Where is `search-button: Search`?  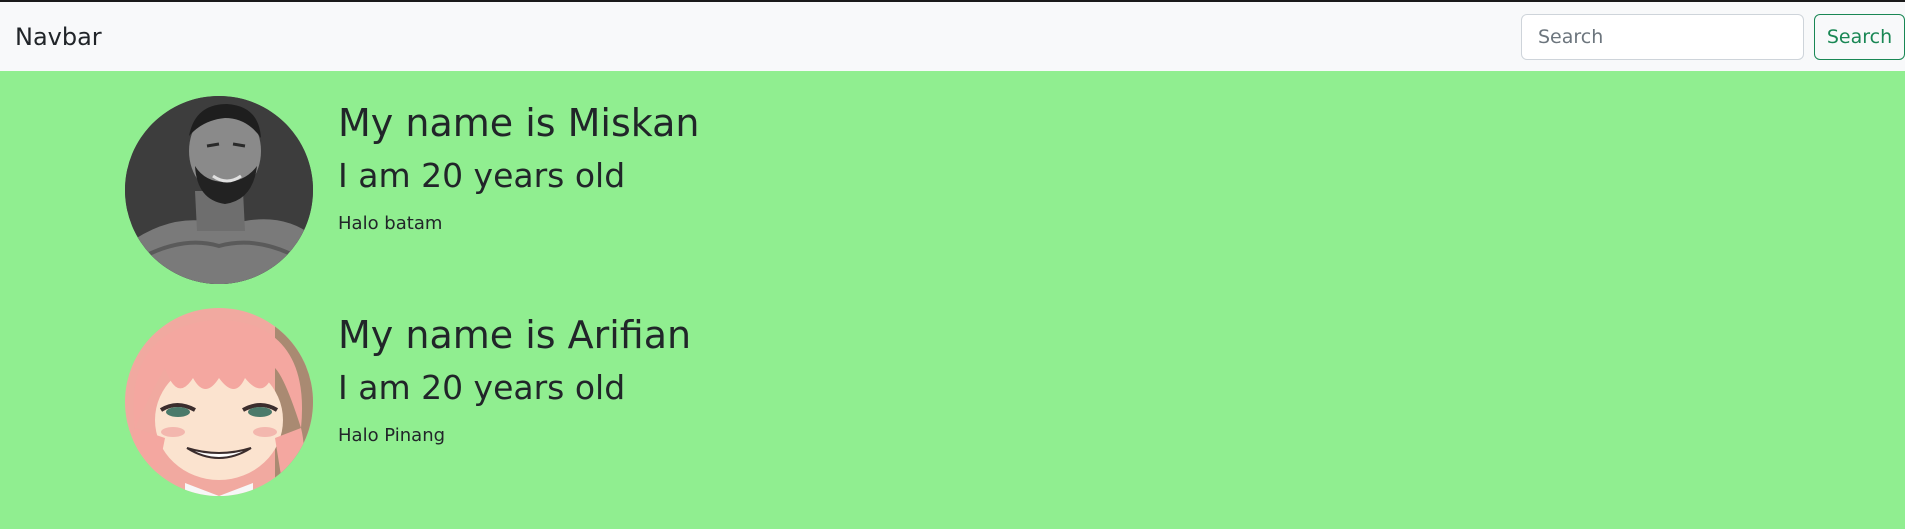 search-button: Search is located at coordinates (1859, 37).